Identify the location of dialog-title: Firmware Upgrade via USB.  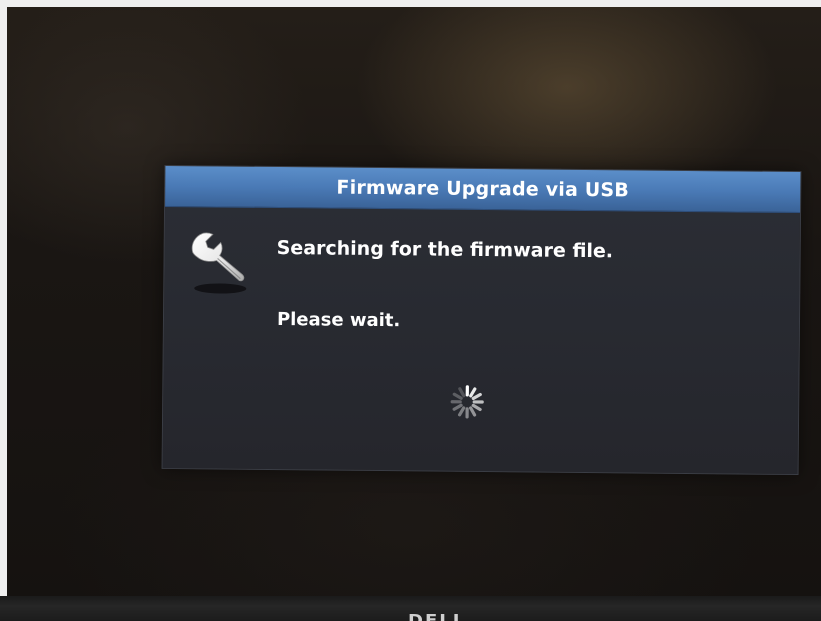
(483, 189).